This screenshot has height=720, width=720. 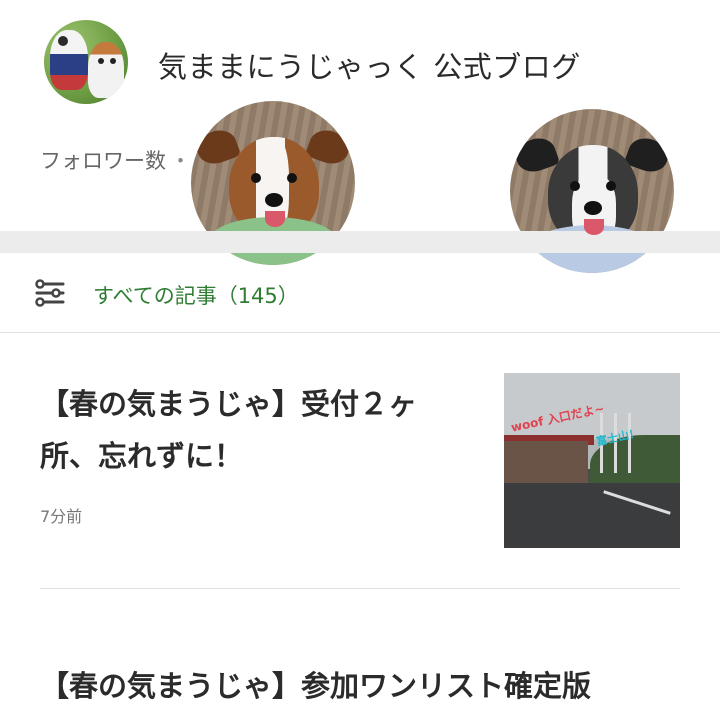 I want to click on all-articles-filter: すべての記事（145）, so click(x=196, y=295).